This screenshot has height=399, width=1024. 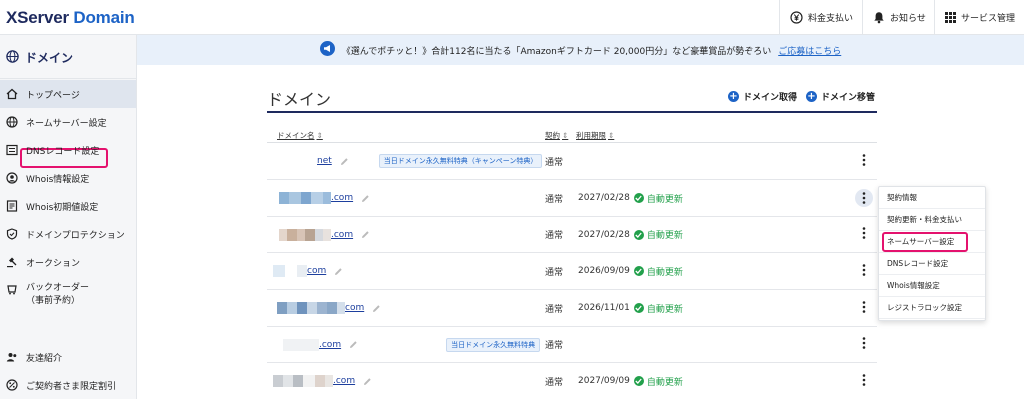 What do you see at coordinates (12, 178) in the screenshot?
I see `whois-icon` at bounding box center [12, 178].